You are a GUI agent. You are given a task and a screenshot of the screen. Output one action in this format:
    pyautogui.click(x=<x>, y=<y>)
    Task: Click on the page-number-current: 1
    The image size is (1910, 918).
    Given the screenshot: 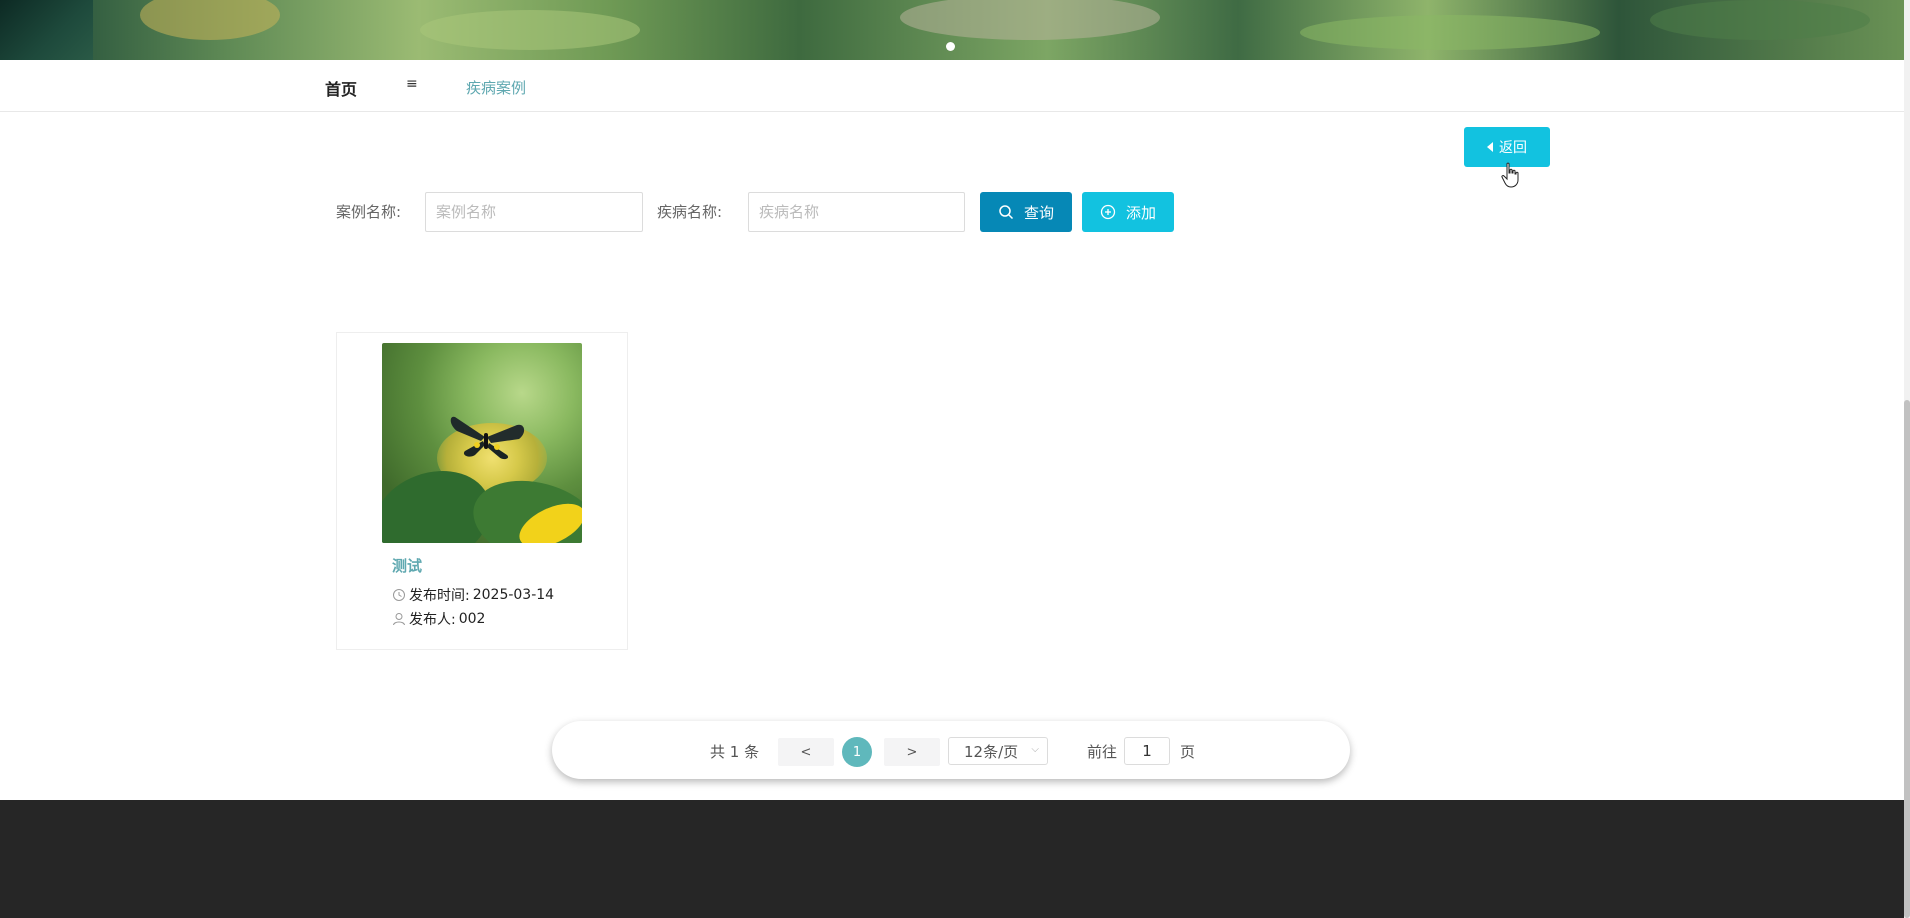 What is the action you would take?
    pyautogui.click(x=857, y=752)
    